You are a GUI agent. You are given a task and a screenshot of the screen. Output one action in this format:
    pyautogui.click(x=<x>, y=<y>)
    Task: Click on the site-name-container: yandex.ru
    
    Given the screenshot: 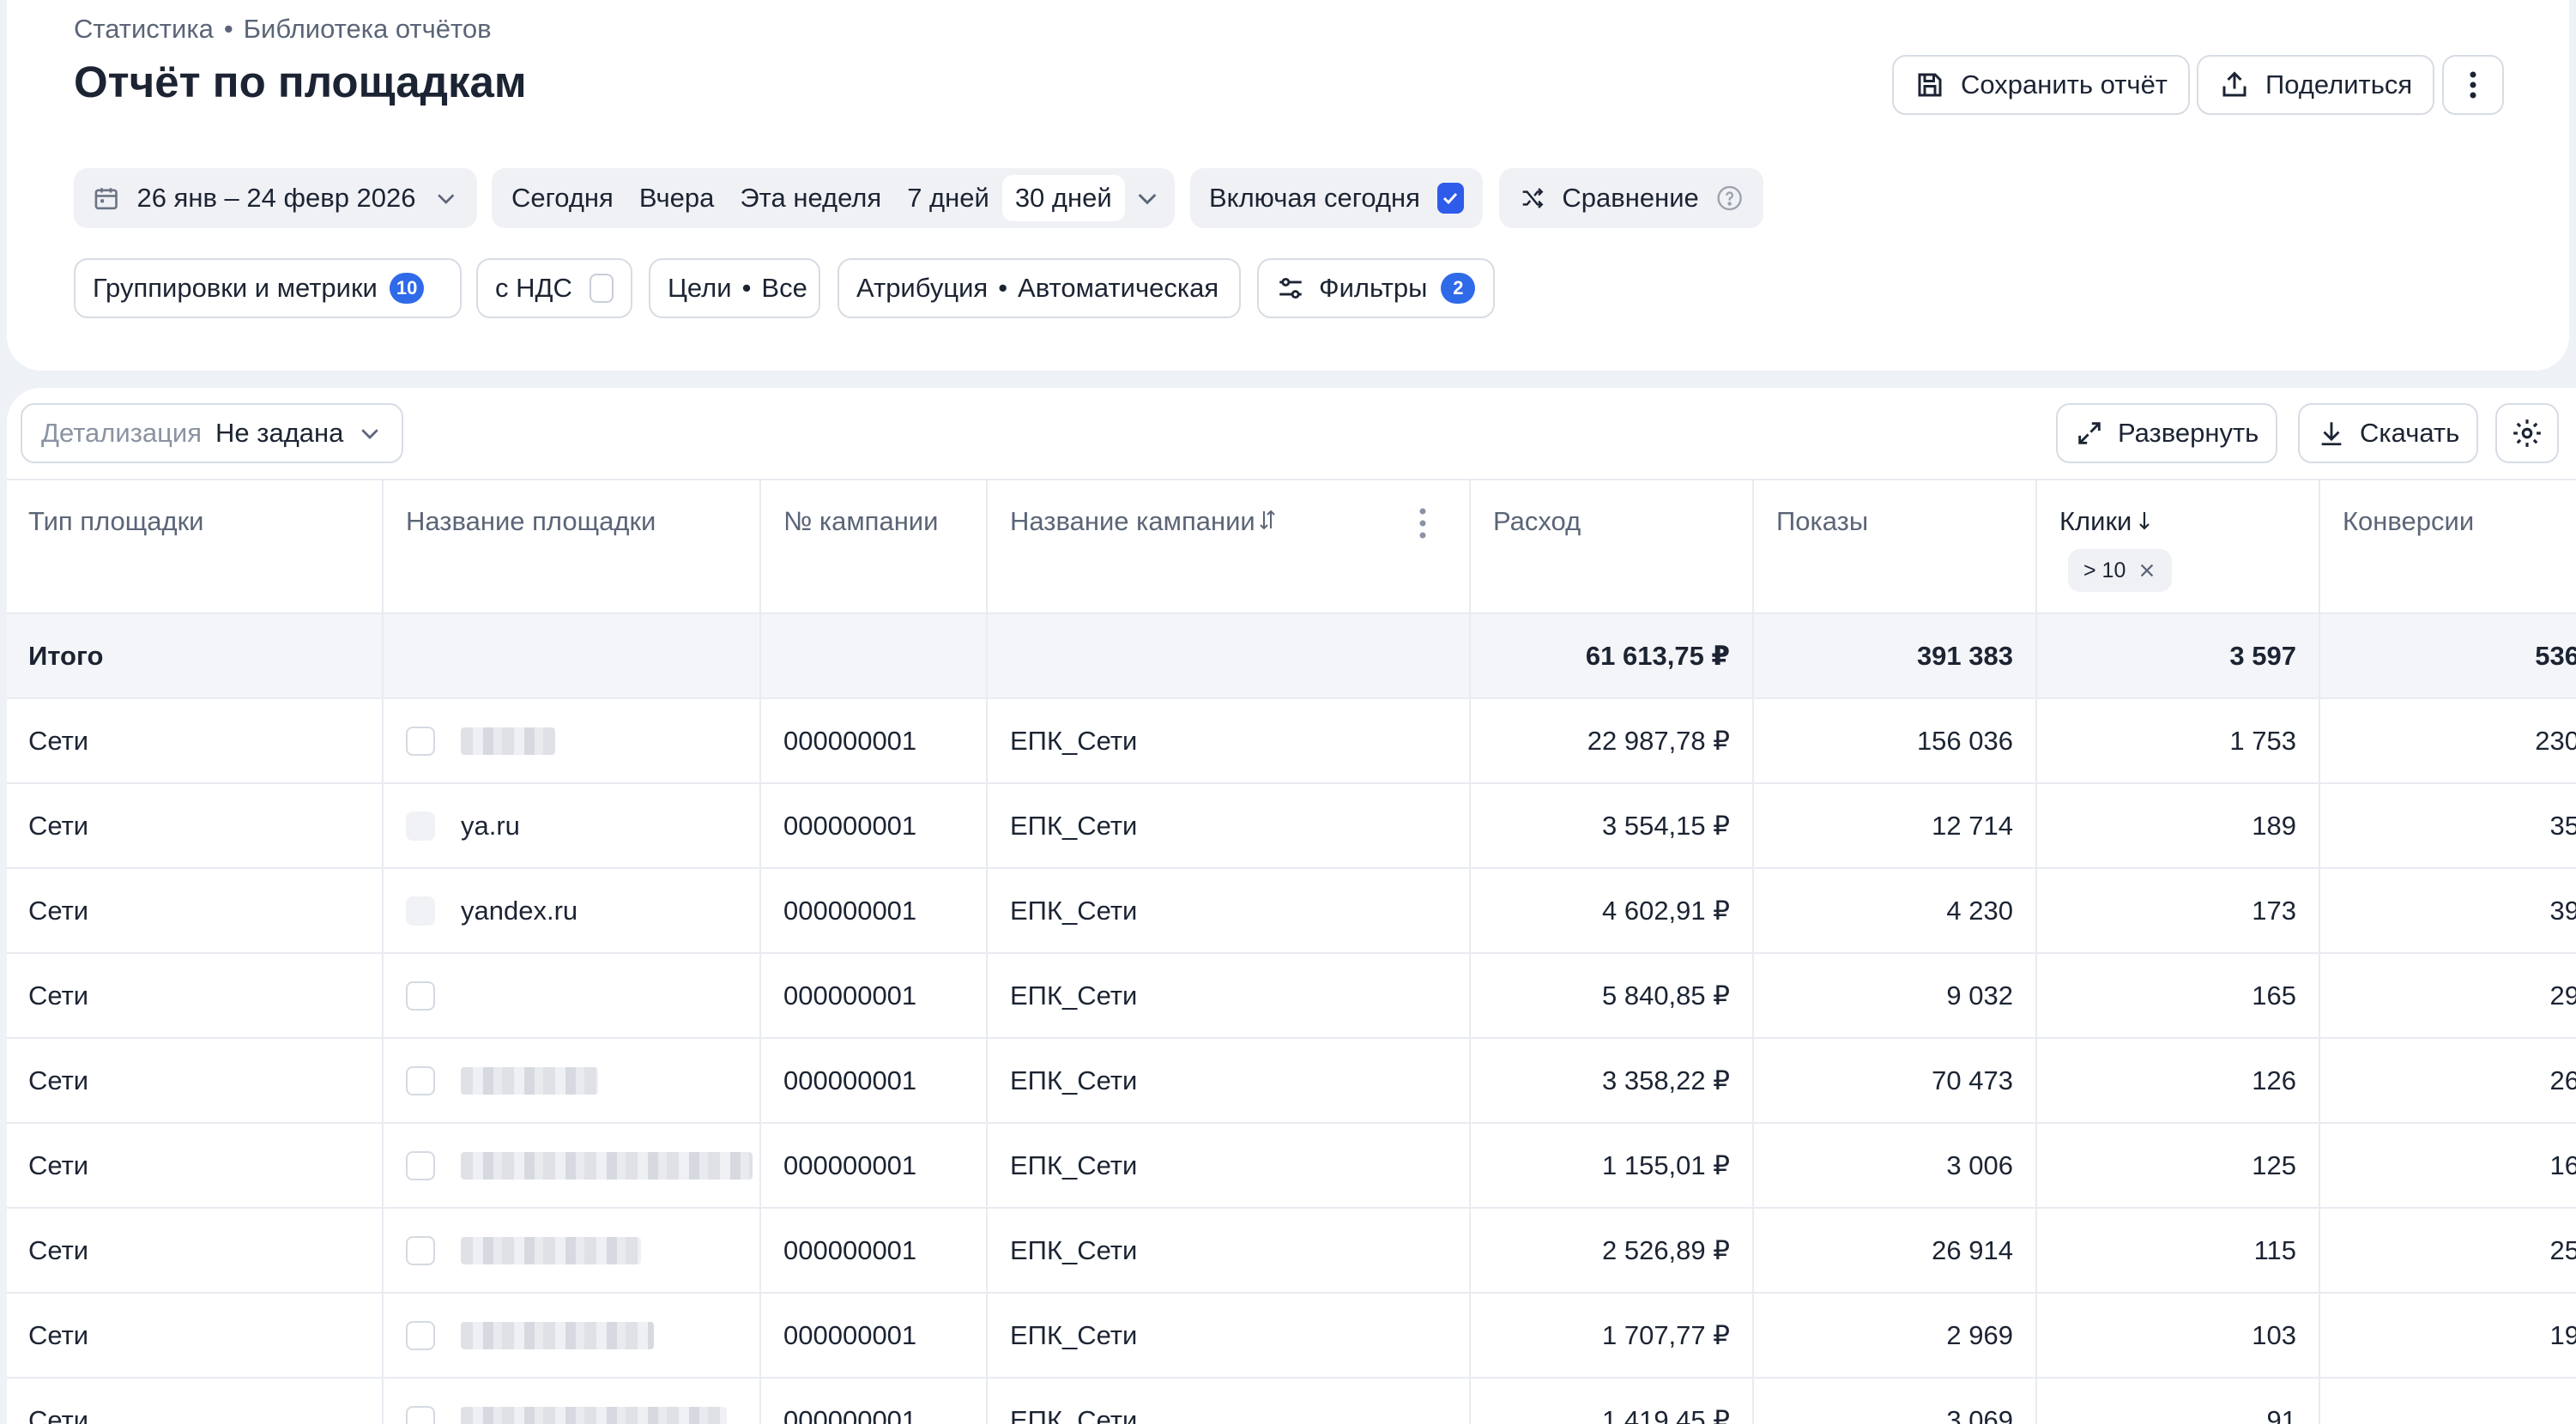 What is the action you would take?
    pyautogui.click(x=582, y=910)
    